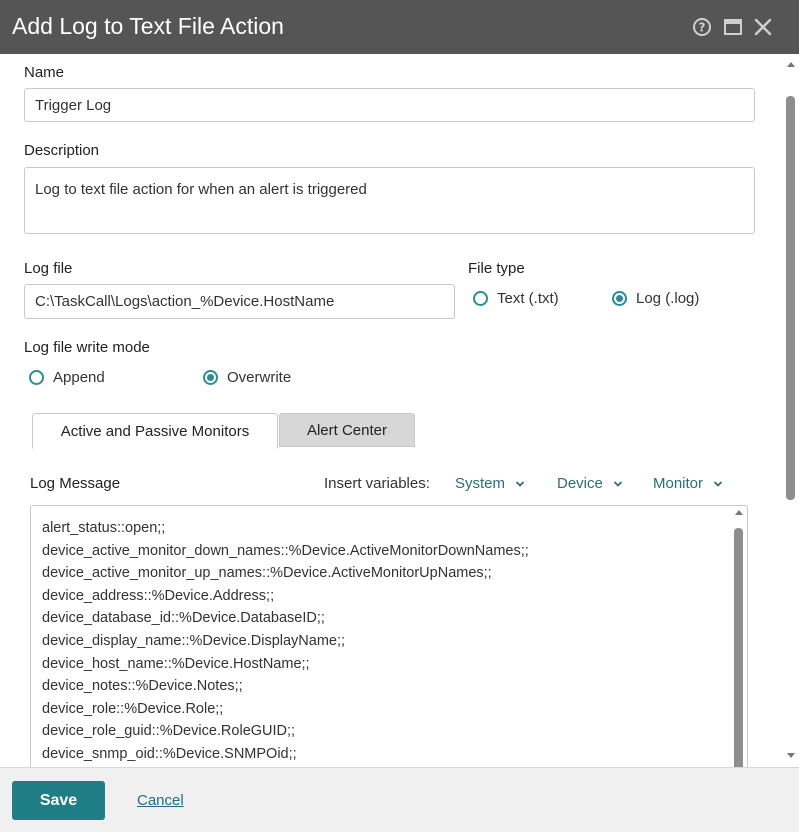 This screenshot has width=799, height=832. Describe the element at coordinates (142, 686) in the screenshot. I see `log-message-line: device_notes::%Device.Notes;;` at that location.